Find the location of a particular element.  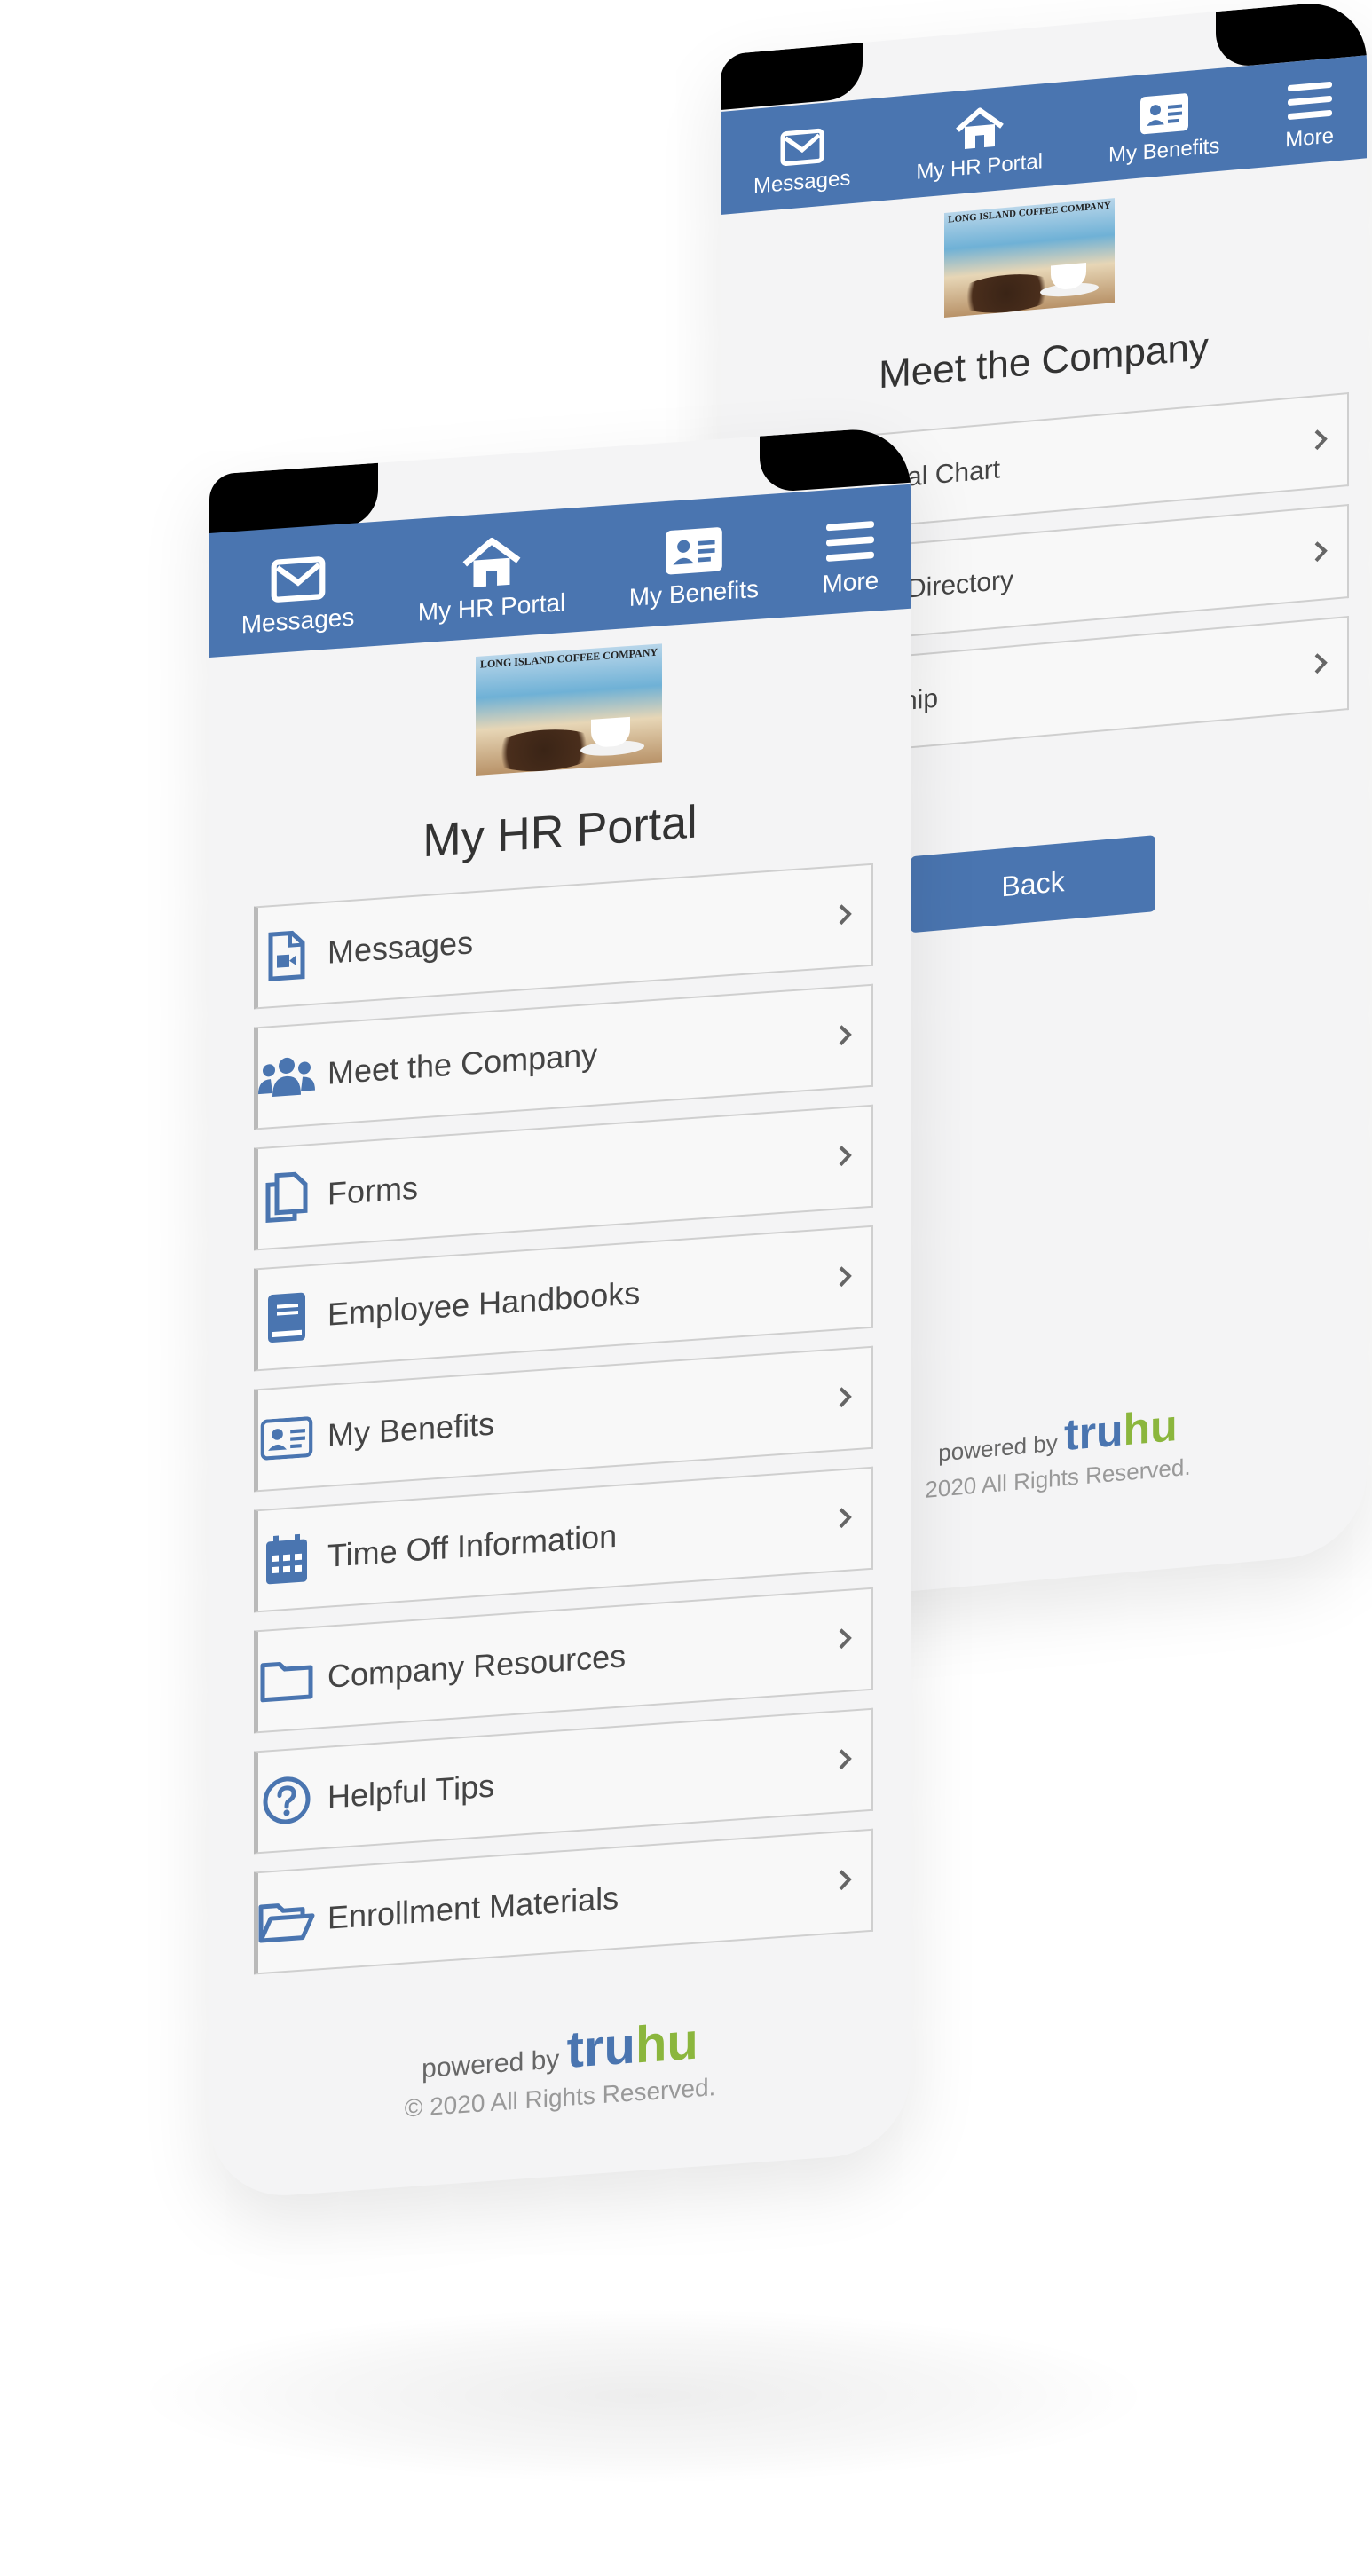

menu-item-my-benefits: My Benefits is located at coordinates (564, 1419).